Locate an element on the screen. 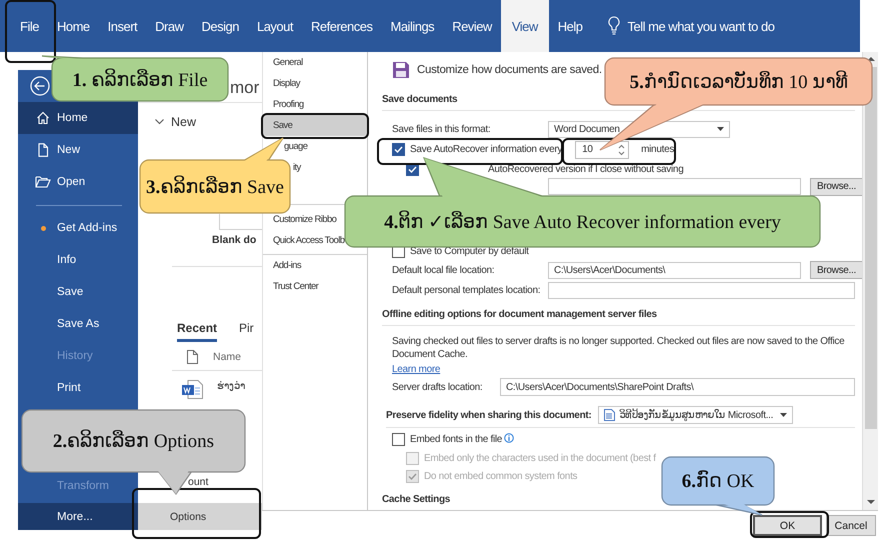 The image size is (885, 550). chevron-down-icon is located at coordinates (159, 122).